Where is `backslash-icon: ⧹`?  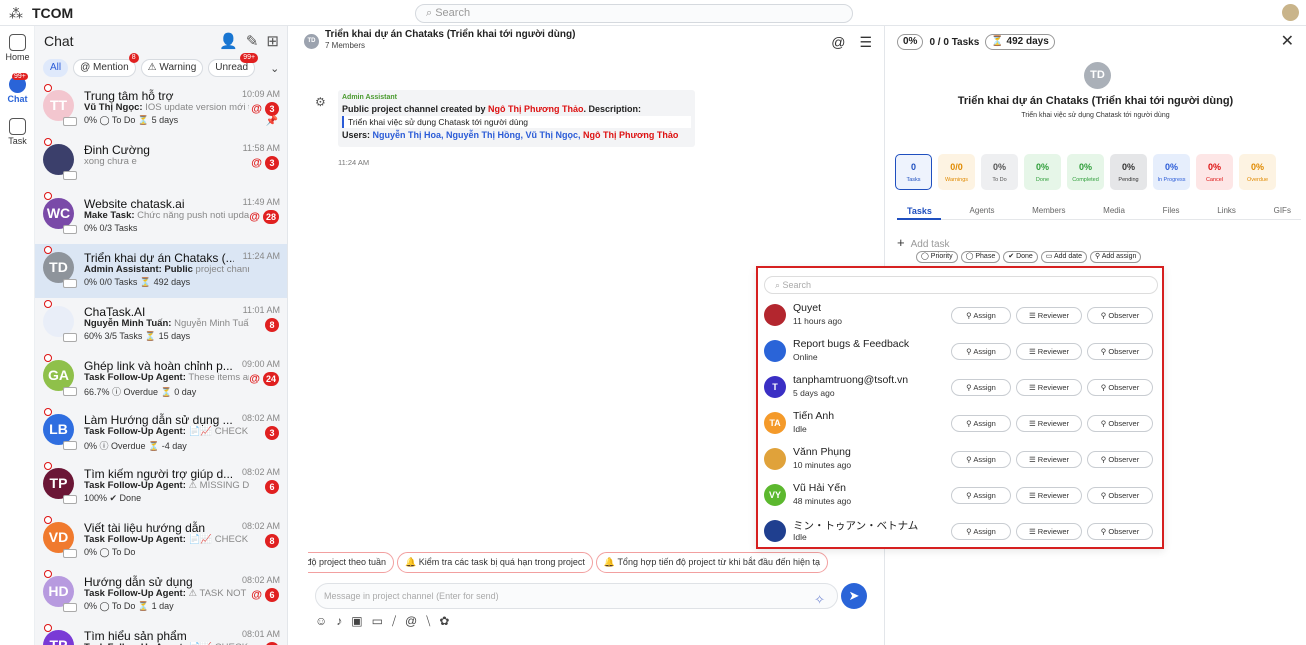 backslash-icon: ⧹ is located at coordinates (428, 621).